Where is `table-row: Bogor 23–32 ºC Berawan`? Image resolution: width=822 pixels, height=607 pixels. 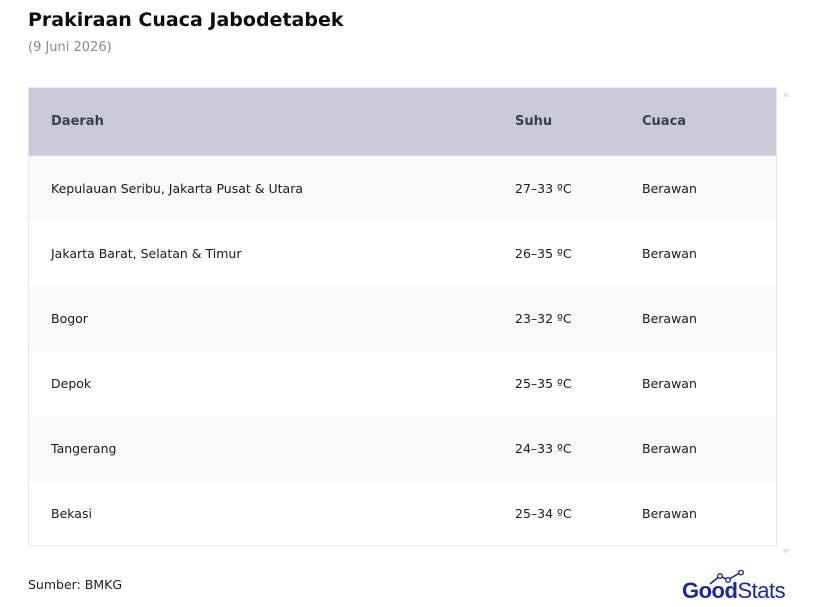 table-row: Bogor 23–32 ºC Berawan is located at coordinates (402, 318).